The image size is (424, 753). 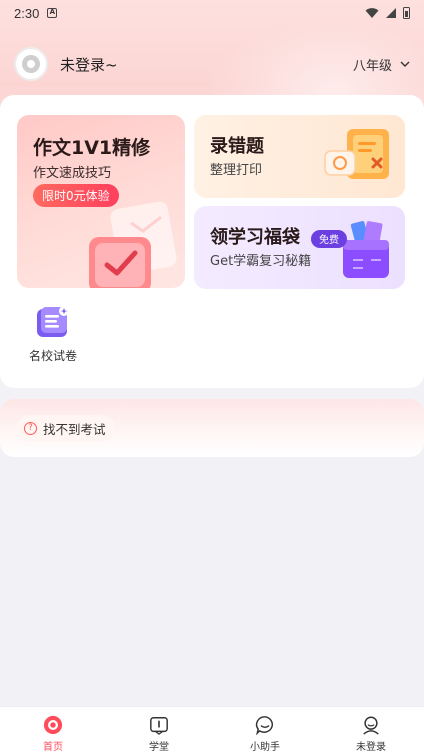 I want to click on essay-card: 作文1V1精修 作文速成技巧 限时0元体验, so click(x=101, y=201).